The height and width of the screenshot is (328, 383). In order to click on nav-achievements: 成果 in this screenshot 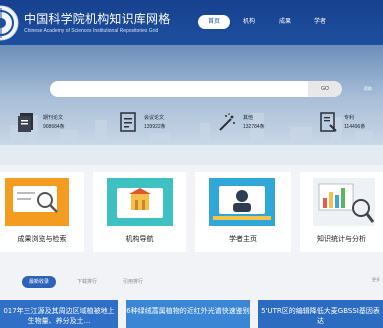, I will do `click(285, 22)`.